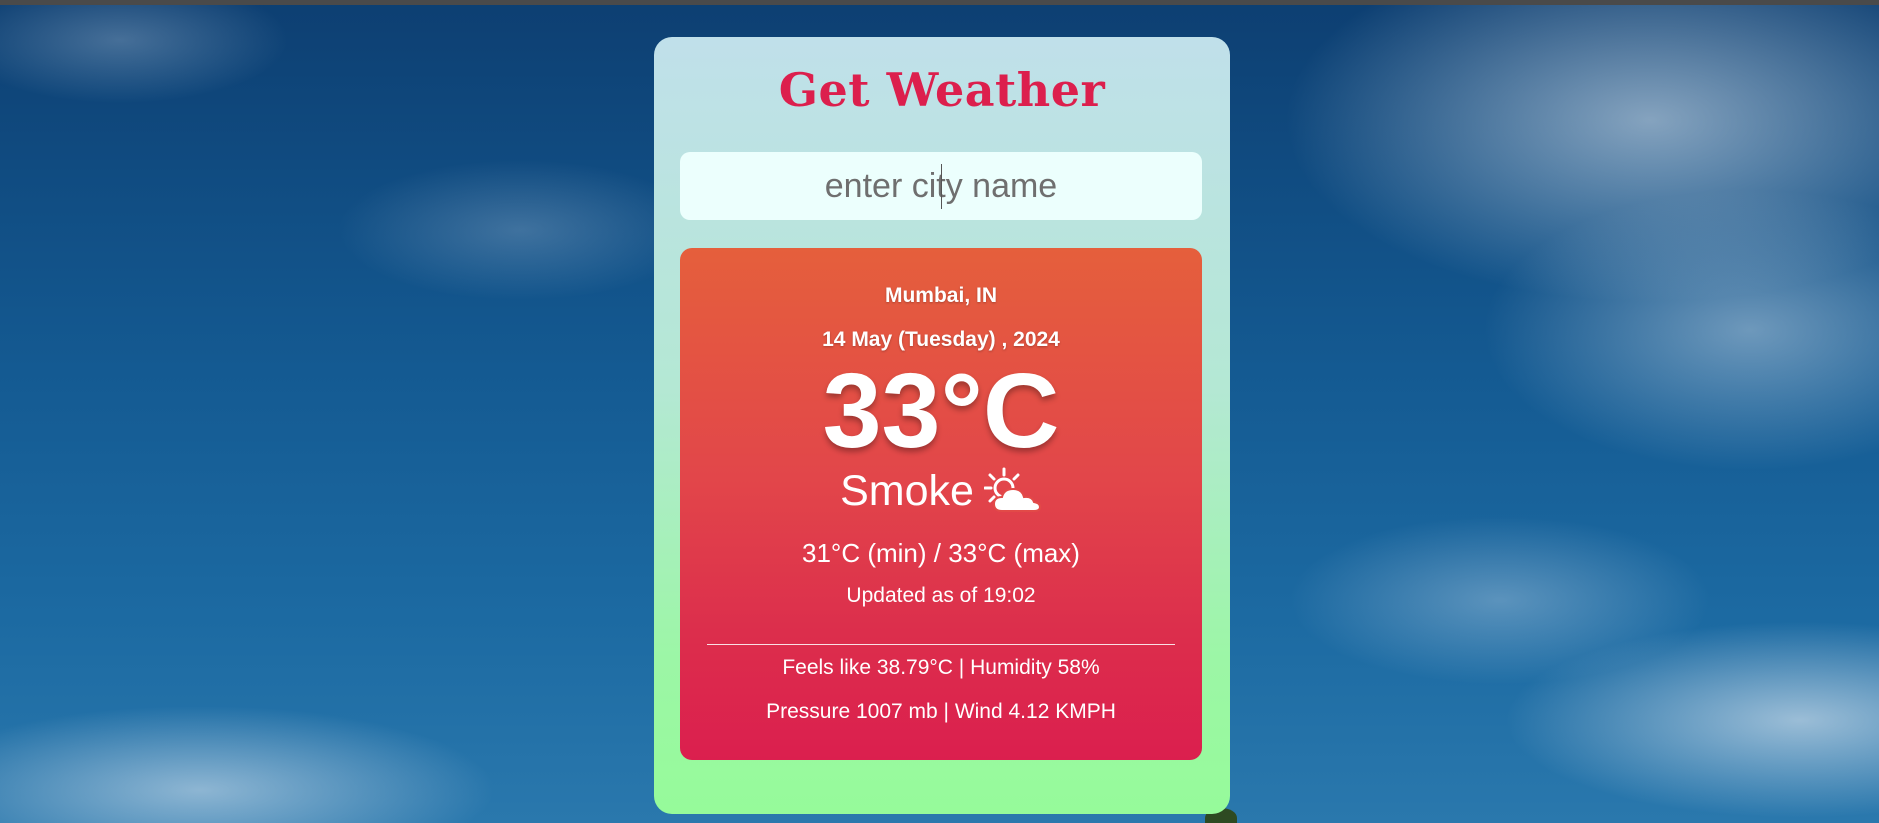  What do you see at coordinates (941, 339) in the screenshot?
I see `date-label: 14 May (Tuesday) , 2024` at bounding box center [941, 339].